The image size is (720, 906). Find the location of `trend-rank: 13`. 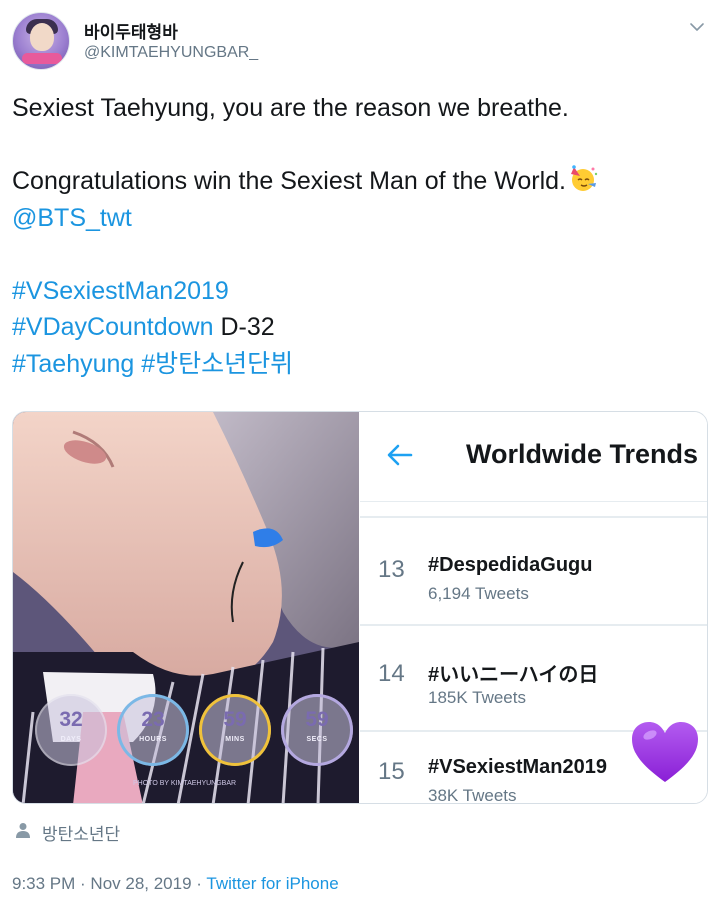

trend-rank: 13 is located at coordinates (391, 569).